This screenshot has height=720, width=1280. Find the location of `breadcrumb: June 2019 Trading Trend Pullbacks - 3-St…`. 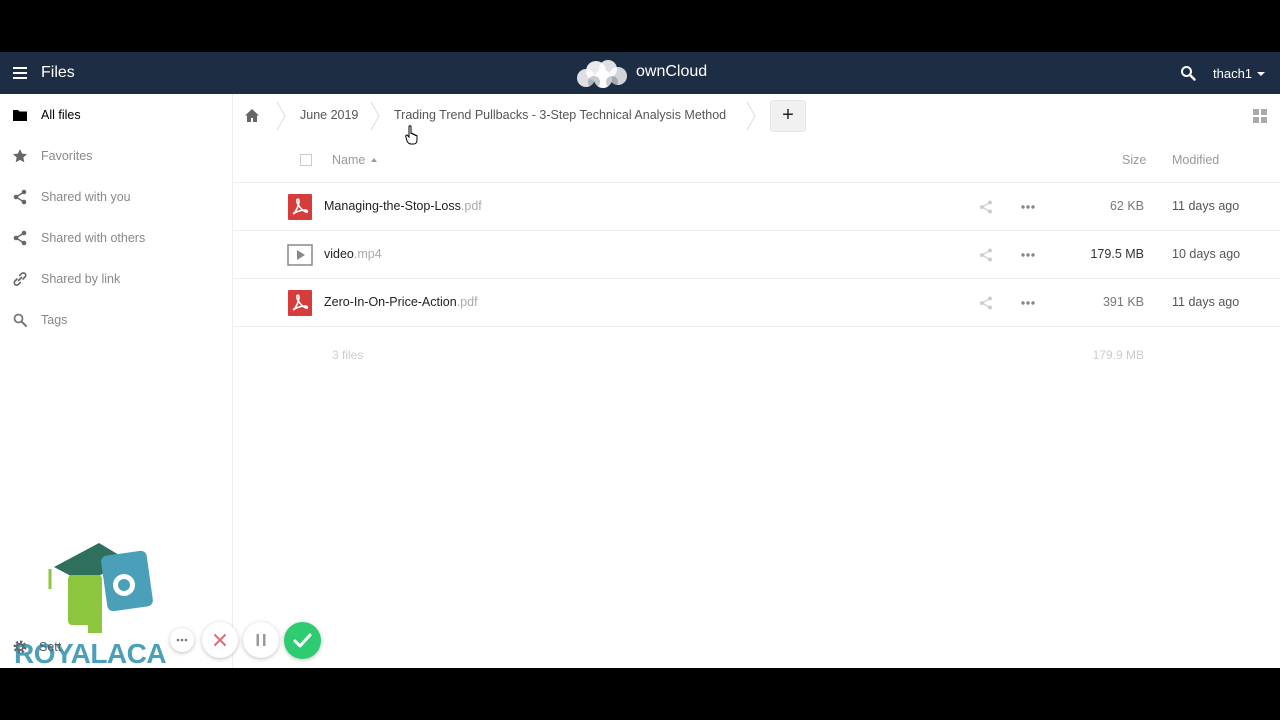

breadcrumb: June 2019 Trading Trend Pullbacks - 3-St… is located at coordinates (757, 116).